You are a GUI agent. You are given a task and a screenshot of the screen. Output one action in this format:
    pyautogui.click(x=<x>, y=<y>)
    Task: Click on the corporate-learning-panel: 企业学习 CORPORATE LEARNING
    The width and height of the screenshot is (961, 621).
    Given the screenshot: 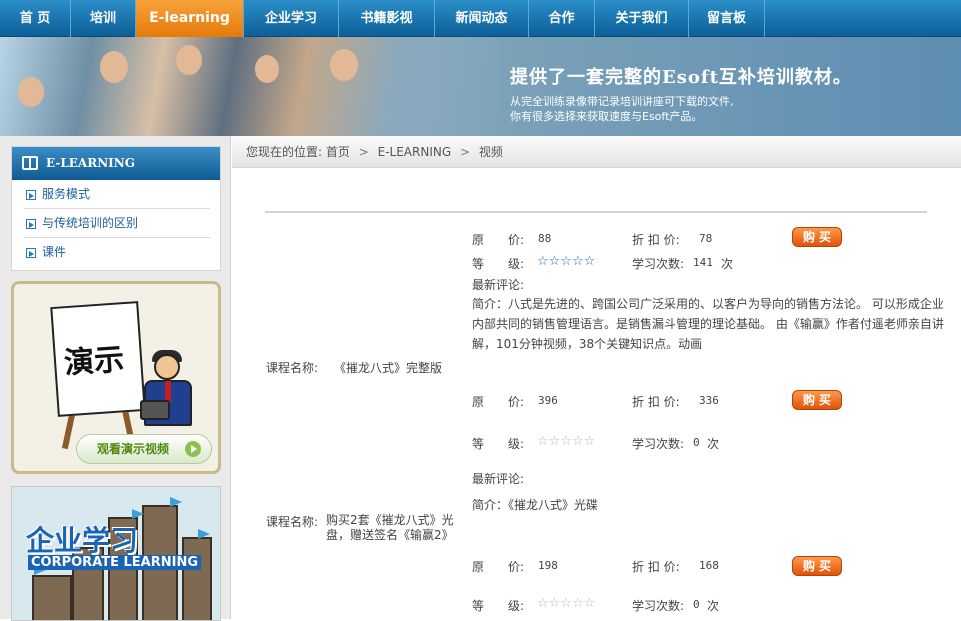 What is the action you would take?
    pyautogui.click(x=116, y=553)
    